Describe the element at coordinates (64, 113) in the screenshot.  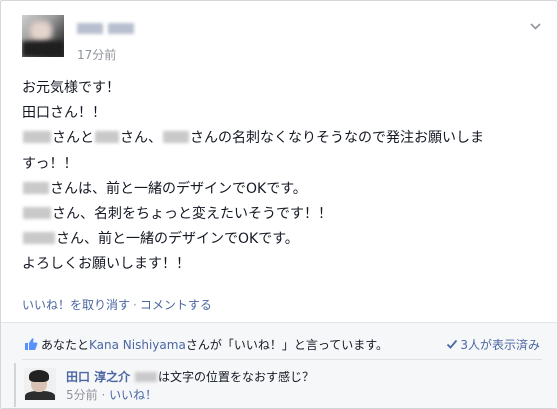
I see `post-line: 田口さん！！` at that location.